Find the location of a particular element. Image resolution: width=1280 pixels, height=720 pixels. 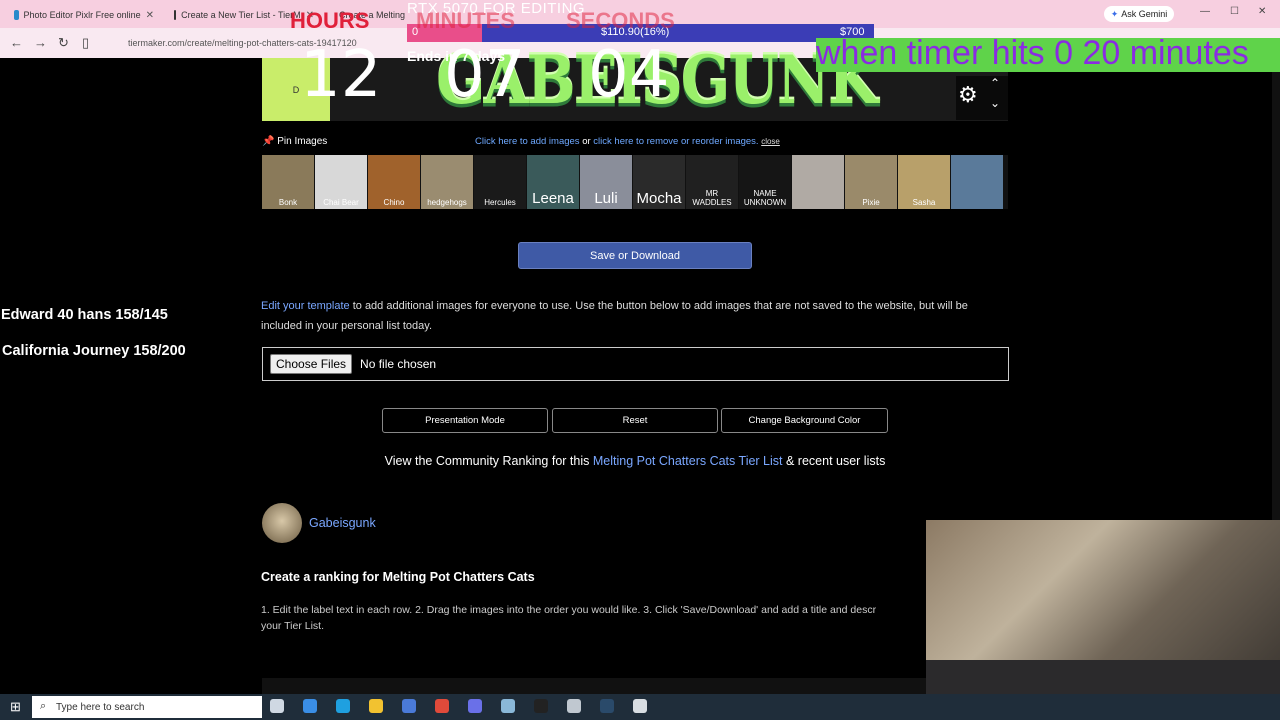

cat-thumbnail-label: MR WADDLES is located at coordinates (712, 198).